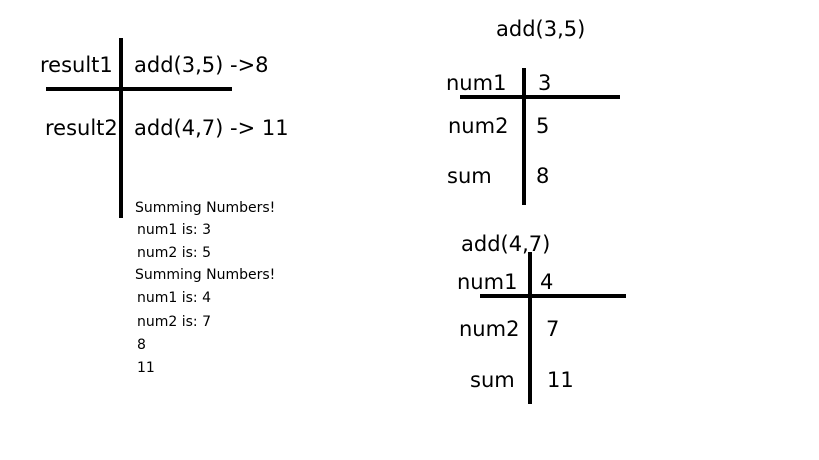 The width and height of the screenshot is (819, 460). I want to click on add-3-5-frame-horizontal-line, so click(540, 97).